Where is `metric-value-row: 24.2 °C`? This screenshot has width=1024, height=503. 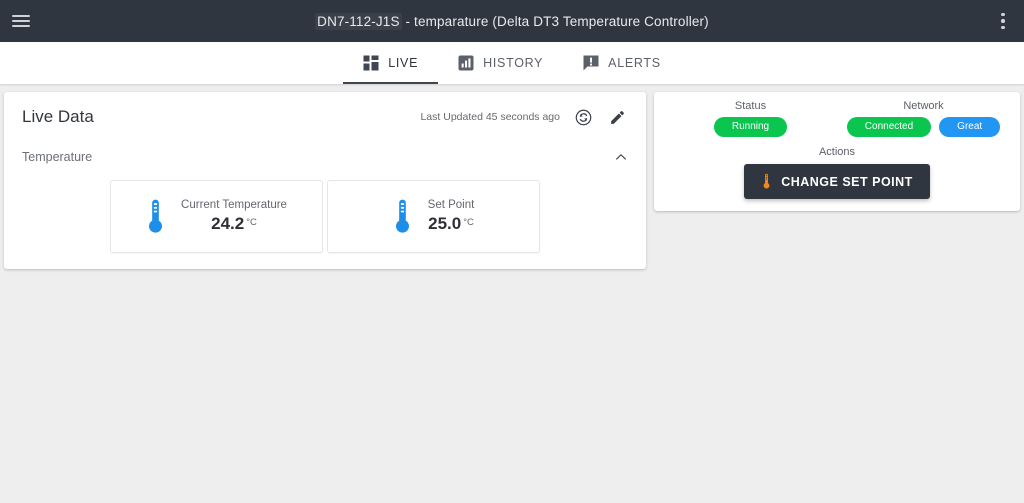 metric-value-row: 24.2 °C is located at coordinates (234, 224).